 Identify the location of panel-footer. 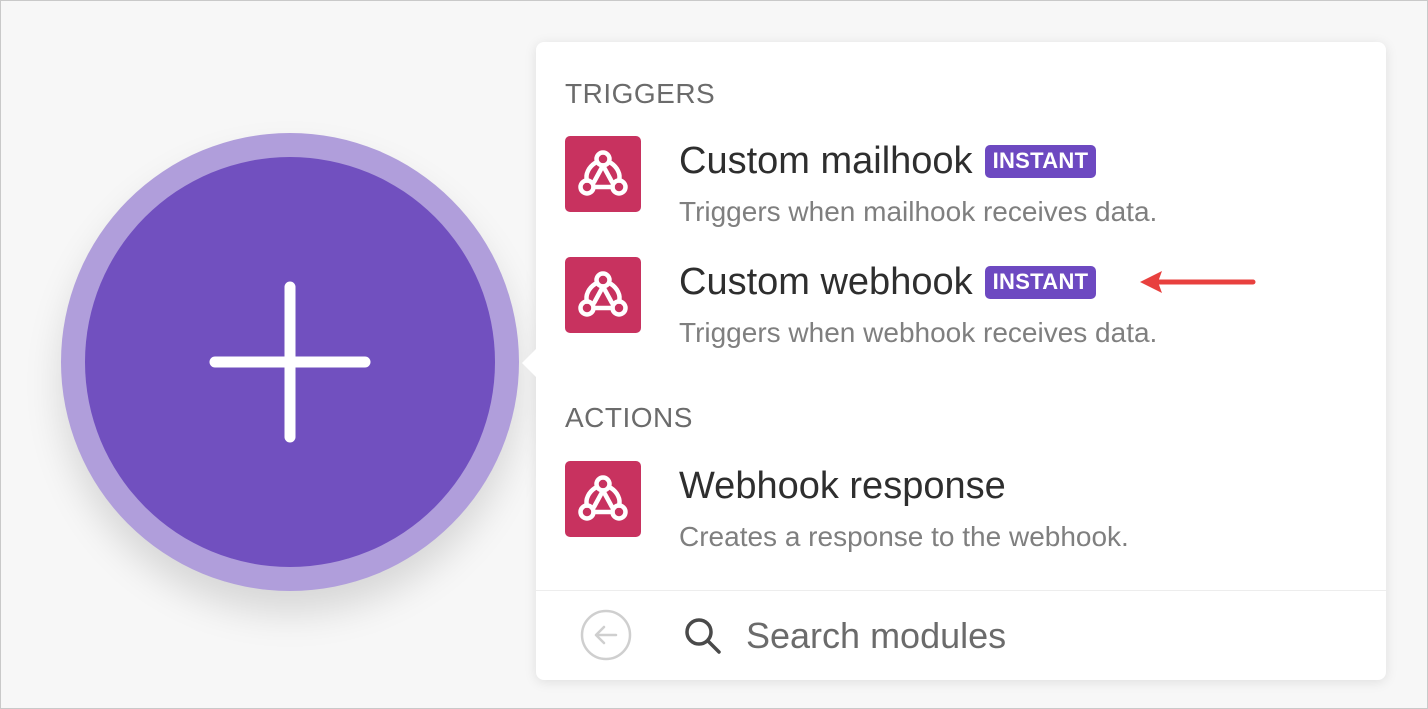
(961, 635).